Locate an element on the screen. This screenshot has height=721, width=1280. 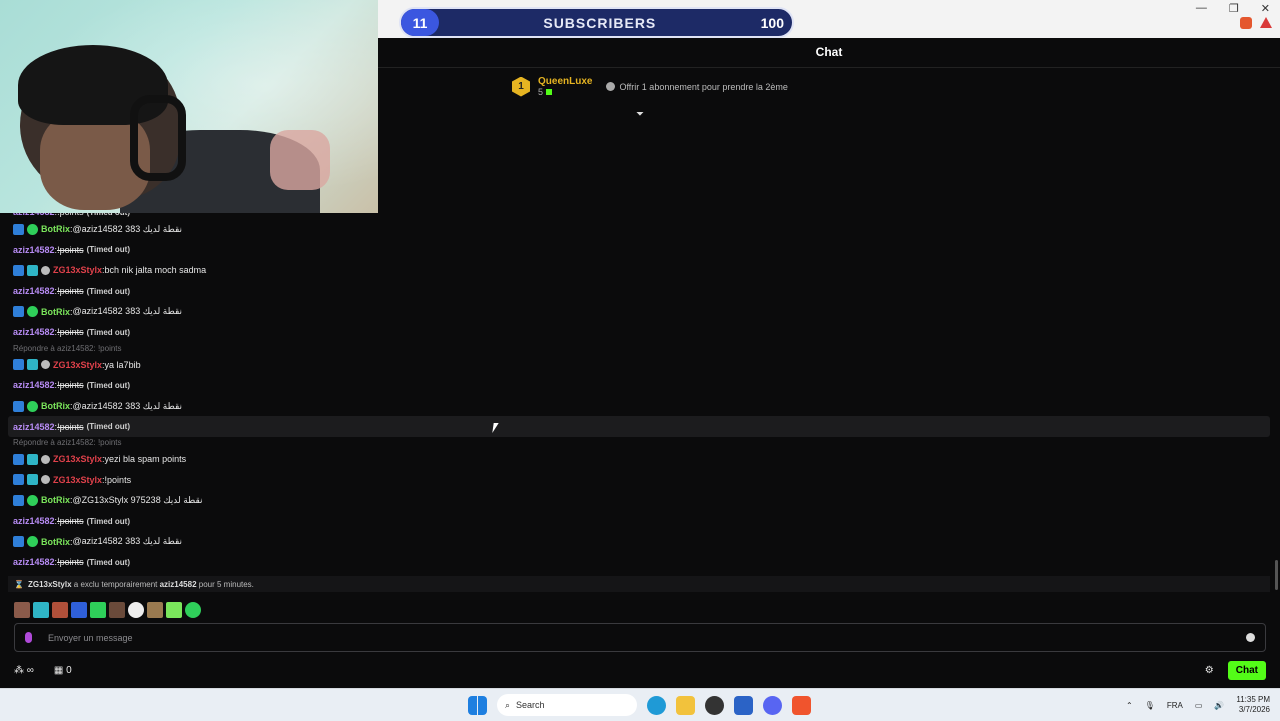
taskbar-search: ⌕ Search is located at coordinates (567, 705).